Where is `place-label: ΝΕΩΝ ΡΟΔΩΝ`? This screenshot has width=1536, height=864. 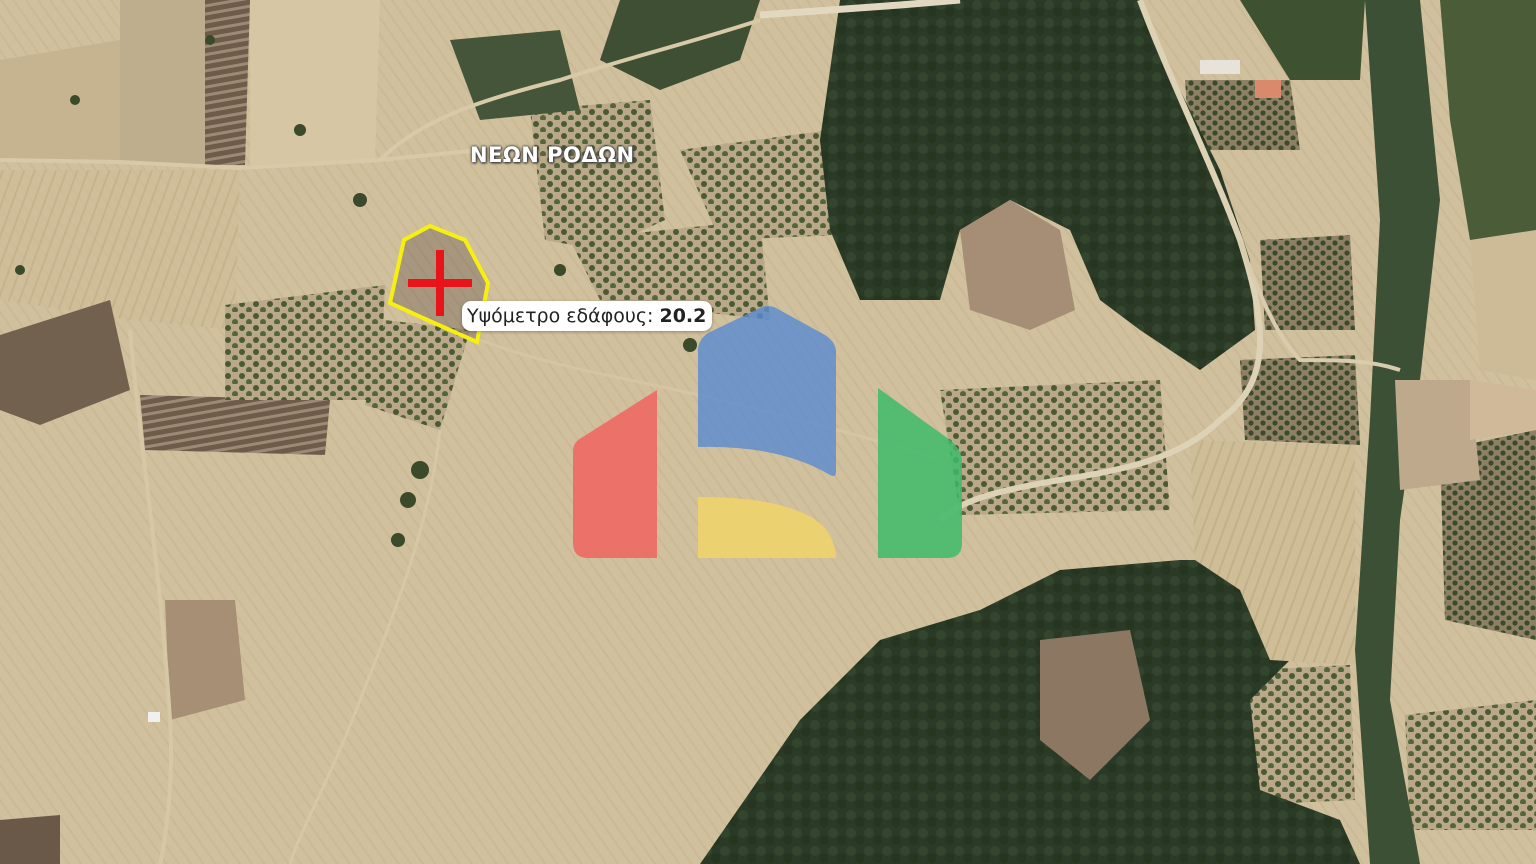
place-label: ΝΕΩΝ ΡΟΔΩΝ is located at coordinates (552, 155).